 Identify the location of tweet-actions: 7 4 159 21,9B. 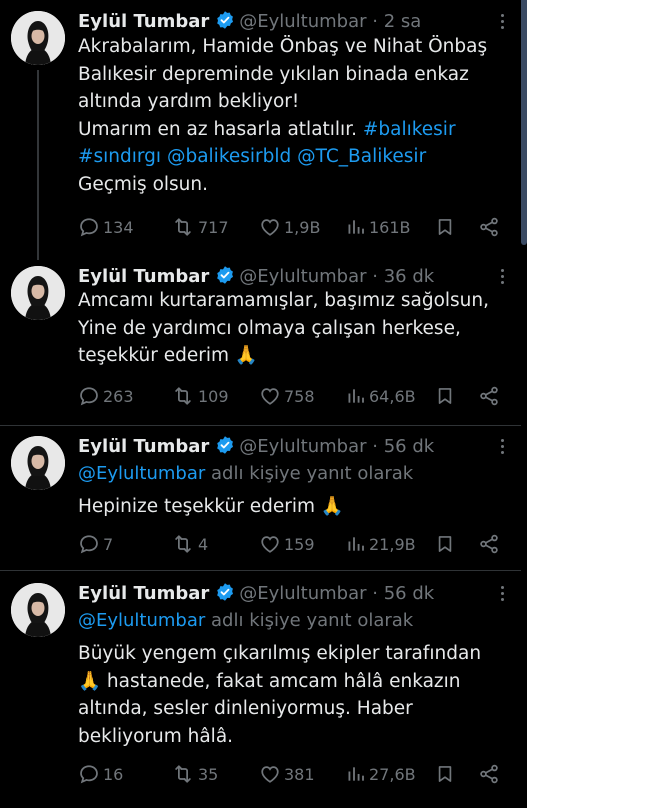
(293, 544).